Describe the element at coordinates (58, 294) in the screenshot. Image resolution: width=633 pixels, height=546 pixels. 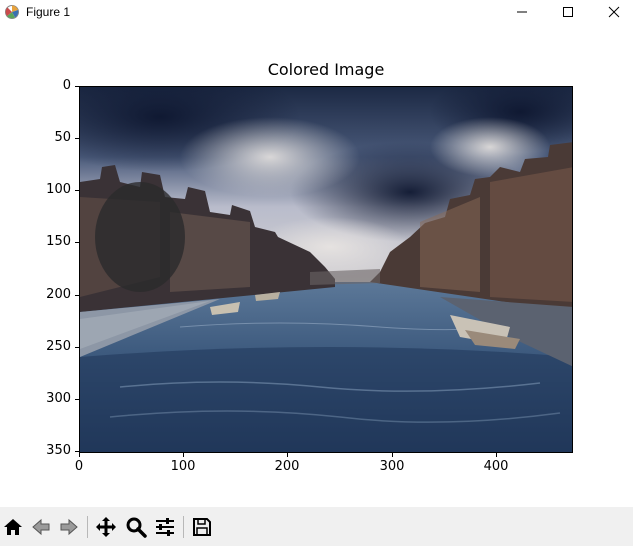
I see `y-tick-label: 200` at that location.